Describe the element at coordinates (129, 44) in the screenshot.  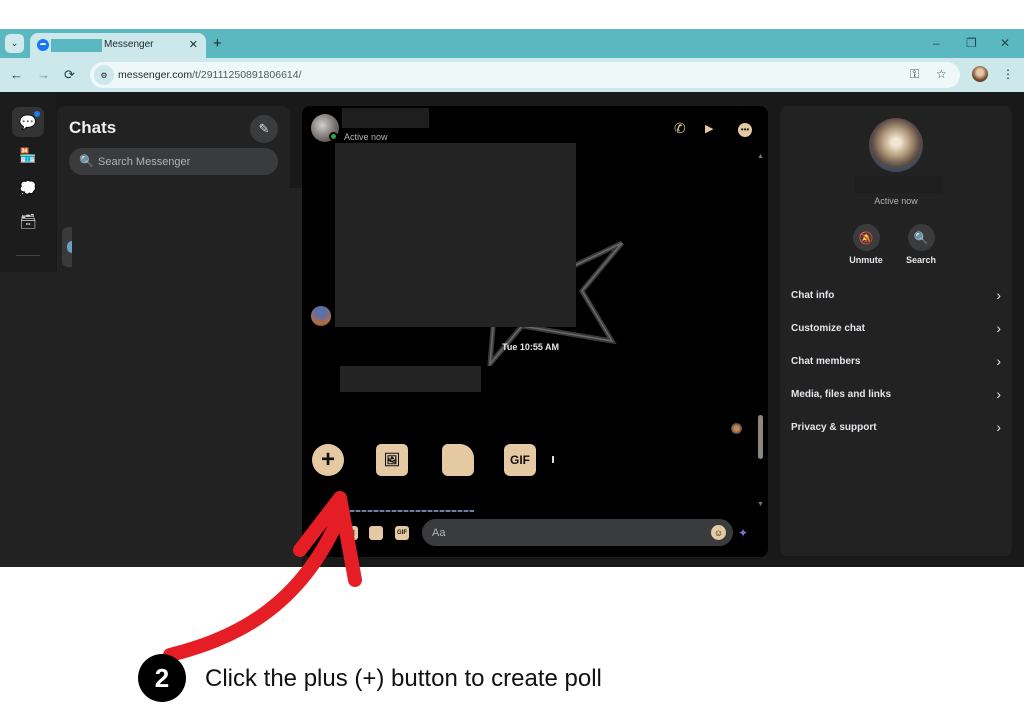
I see `tab-title: Messenger` at that location.